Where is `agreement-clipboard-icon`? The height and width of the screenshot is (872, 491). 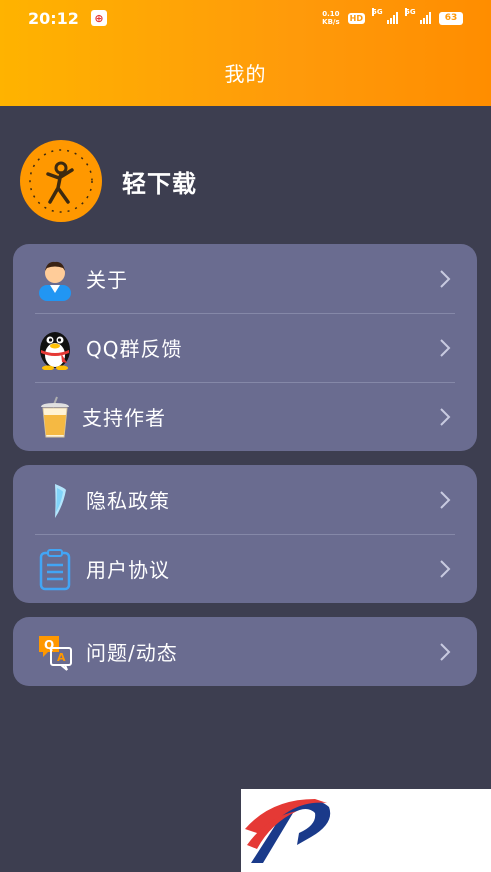 agreement-clipboard-icon is located at coordinates (55, 569).